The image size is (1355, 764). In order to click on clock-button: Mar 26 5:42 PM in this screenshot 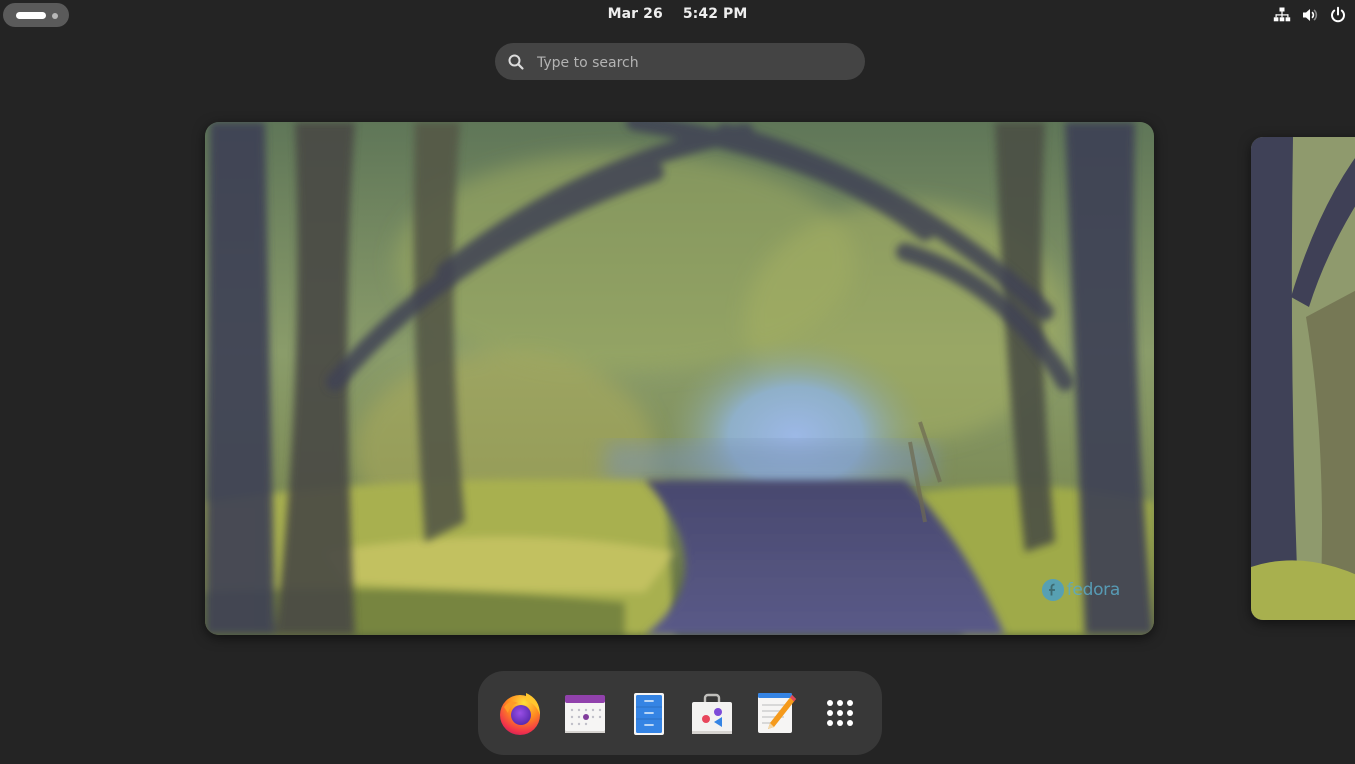, I will do `click(677, 14)`.